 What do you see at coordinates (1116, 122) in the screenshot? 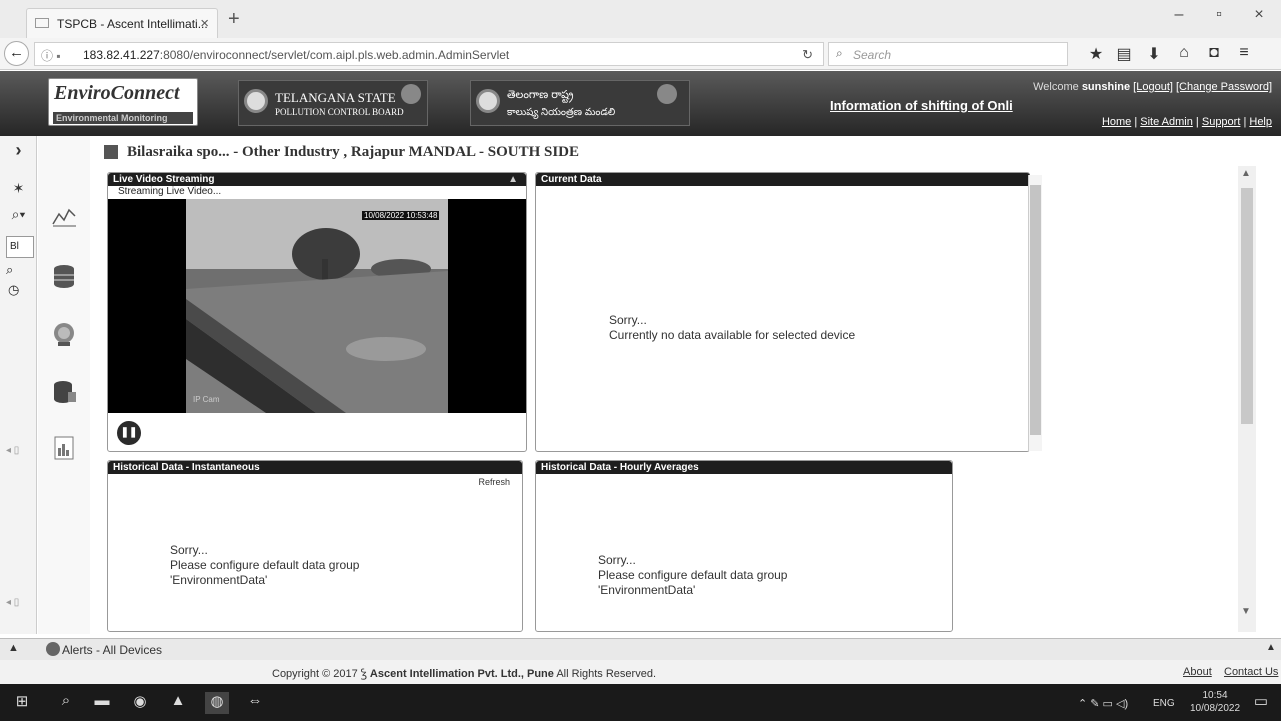
I see `home-link: Home` at bounding box center [1116, 122].